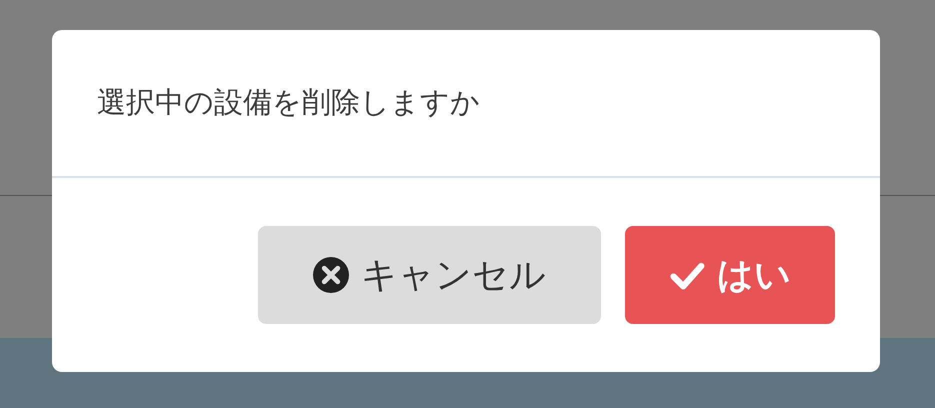  What do you see at coordinates (730, 275) in the screenshot?
I see `confirm-button: はい` at bounding box center [730, 275].